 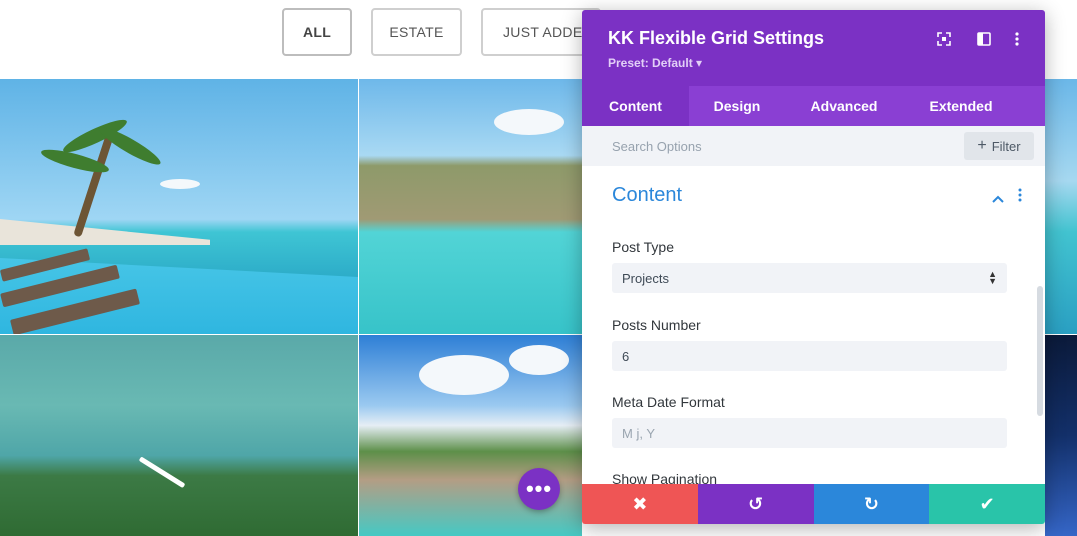 What do you see at coordinates (871, 504) in the screenshot?
I see `redo-button: ↻` at bounding box center [871, 504].